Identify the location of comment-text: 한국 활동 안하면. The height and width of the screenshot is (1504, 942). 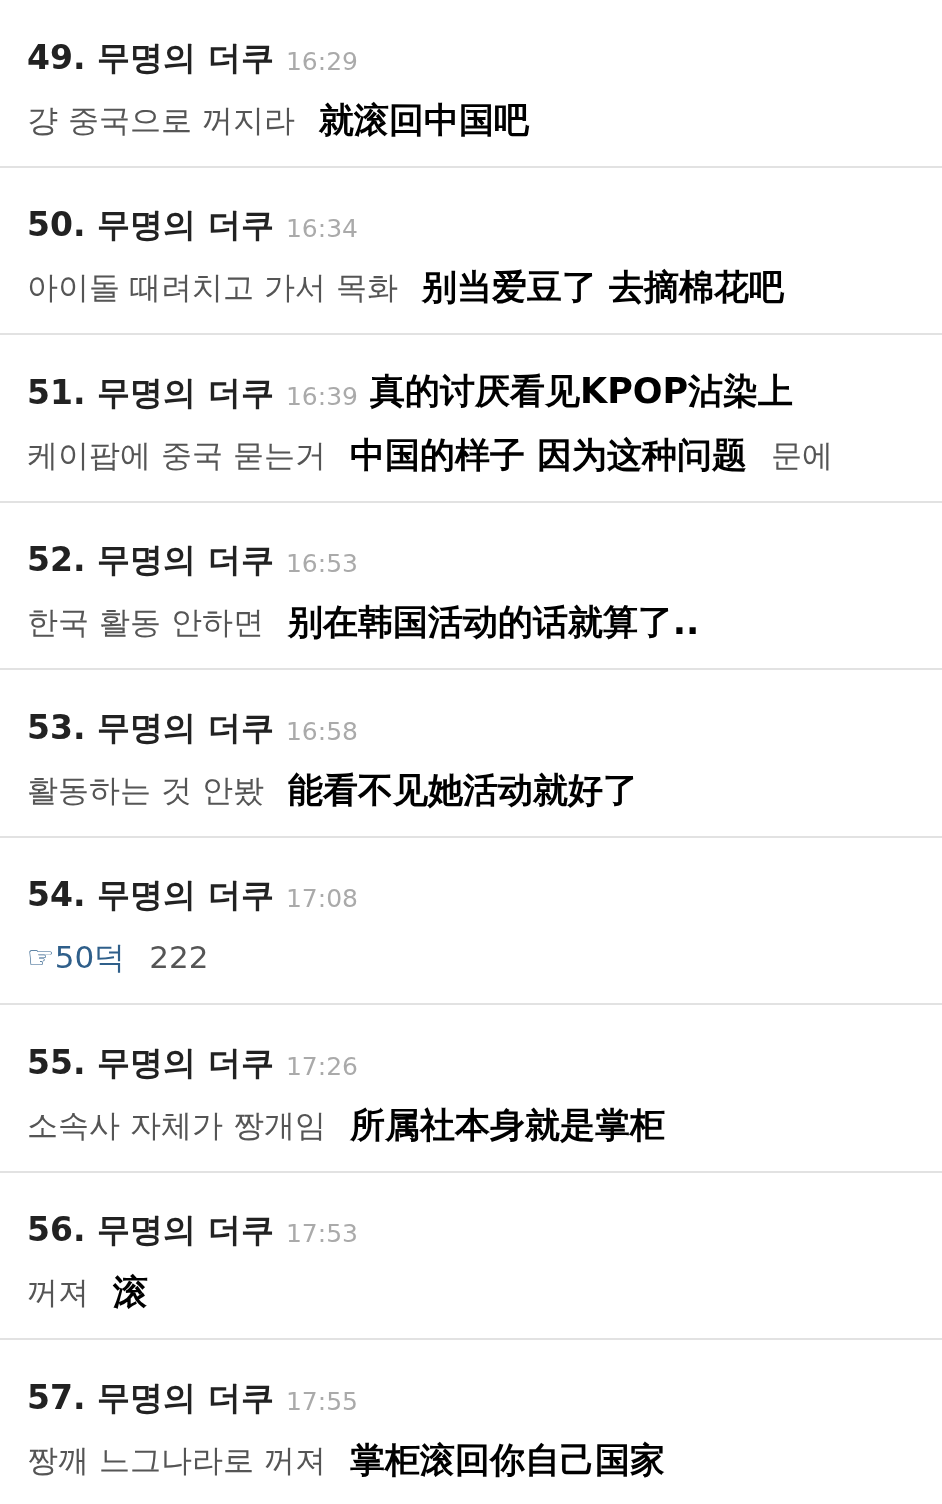
(145, 623).